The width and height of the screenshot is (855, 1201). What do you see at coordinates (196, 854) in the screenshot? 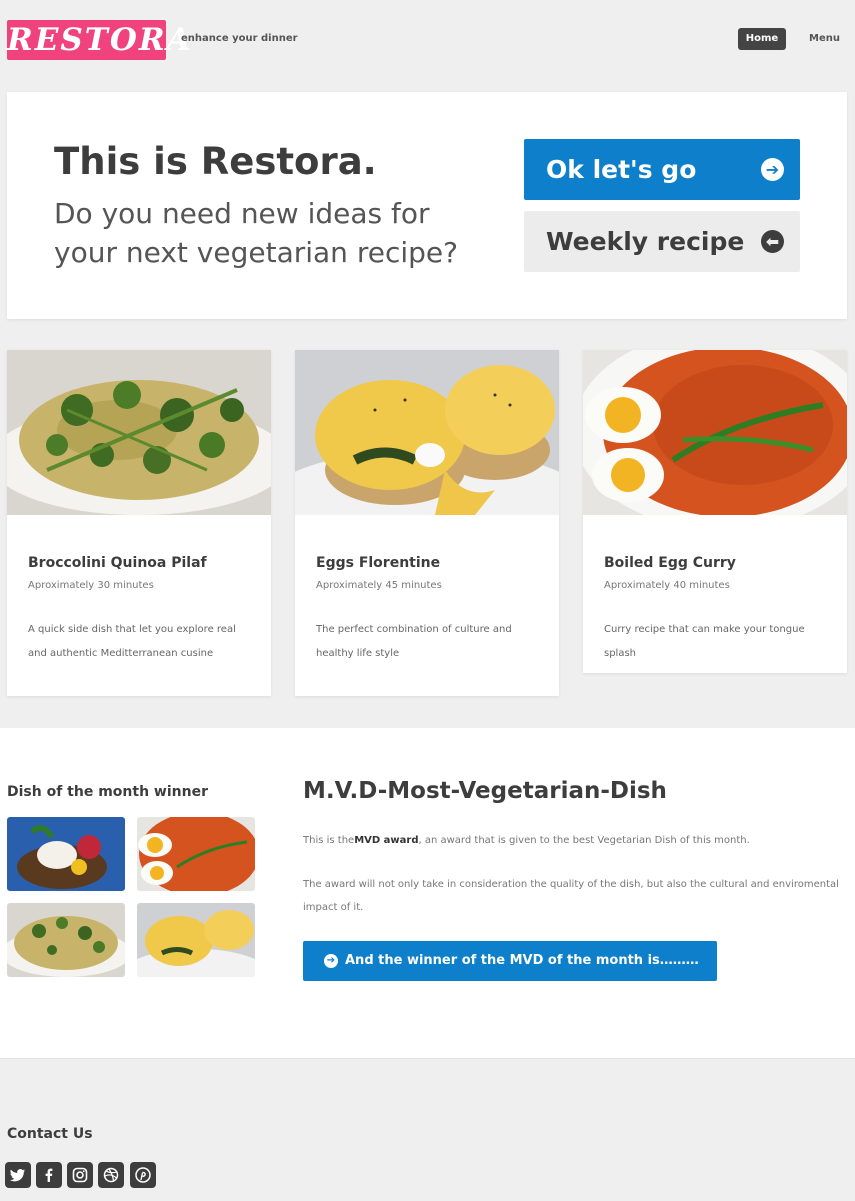
I see `egg-curry-thumbnail` at bounding box center [196, 854].